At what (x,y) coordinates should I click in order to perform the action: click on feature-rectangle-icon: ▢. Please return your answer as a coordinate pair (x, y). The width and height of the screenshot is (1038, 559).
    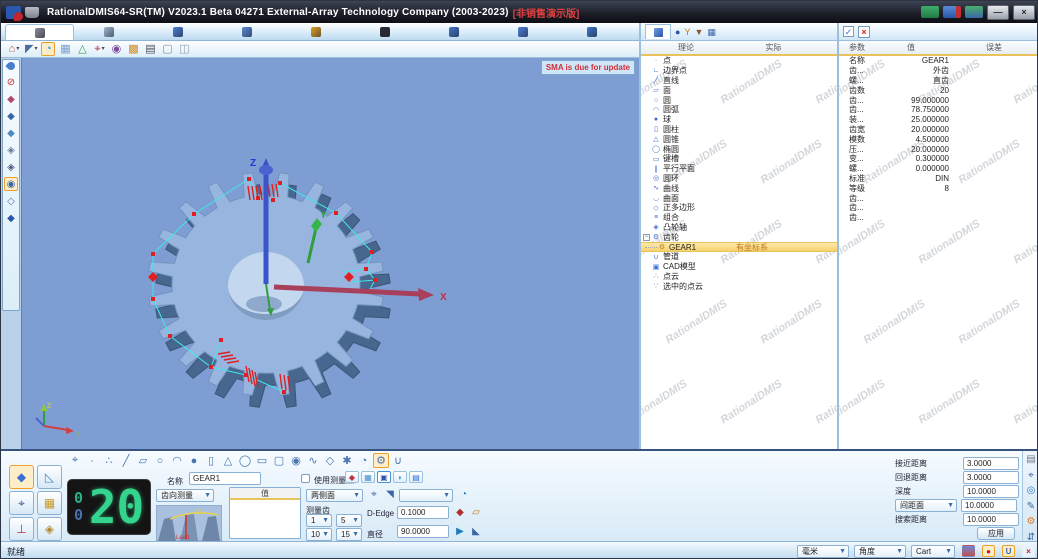
    Looking at the image, I should click on (279, 460).